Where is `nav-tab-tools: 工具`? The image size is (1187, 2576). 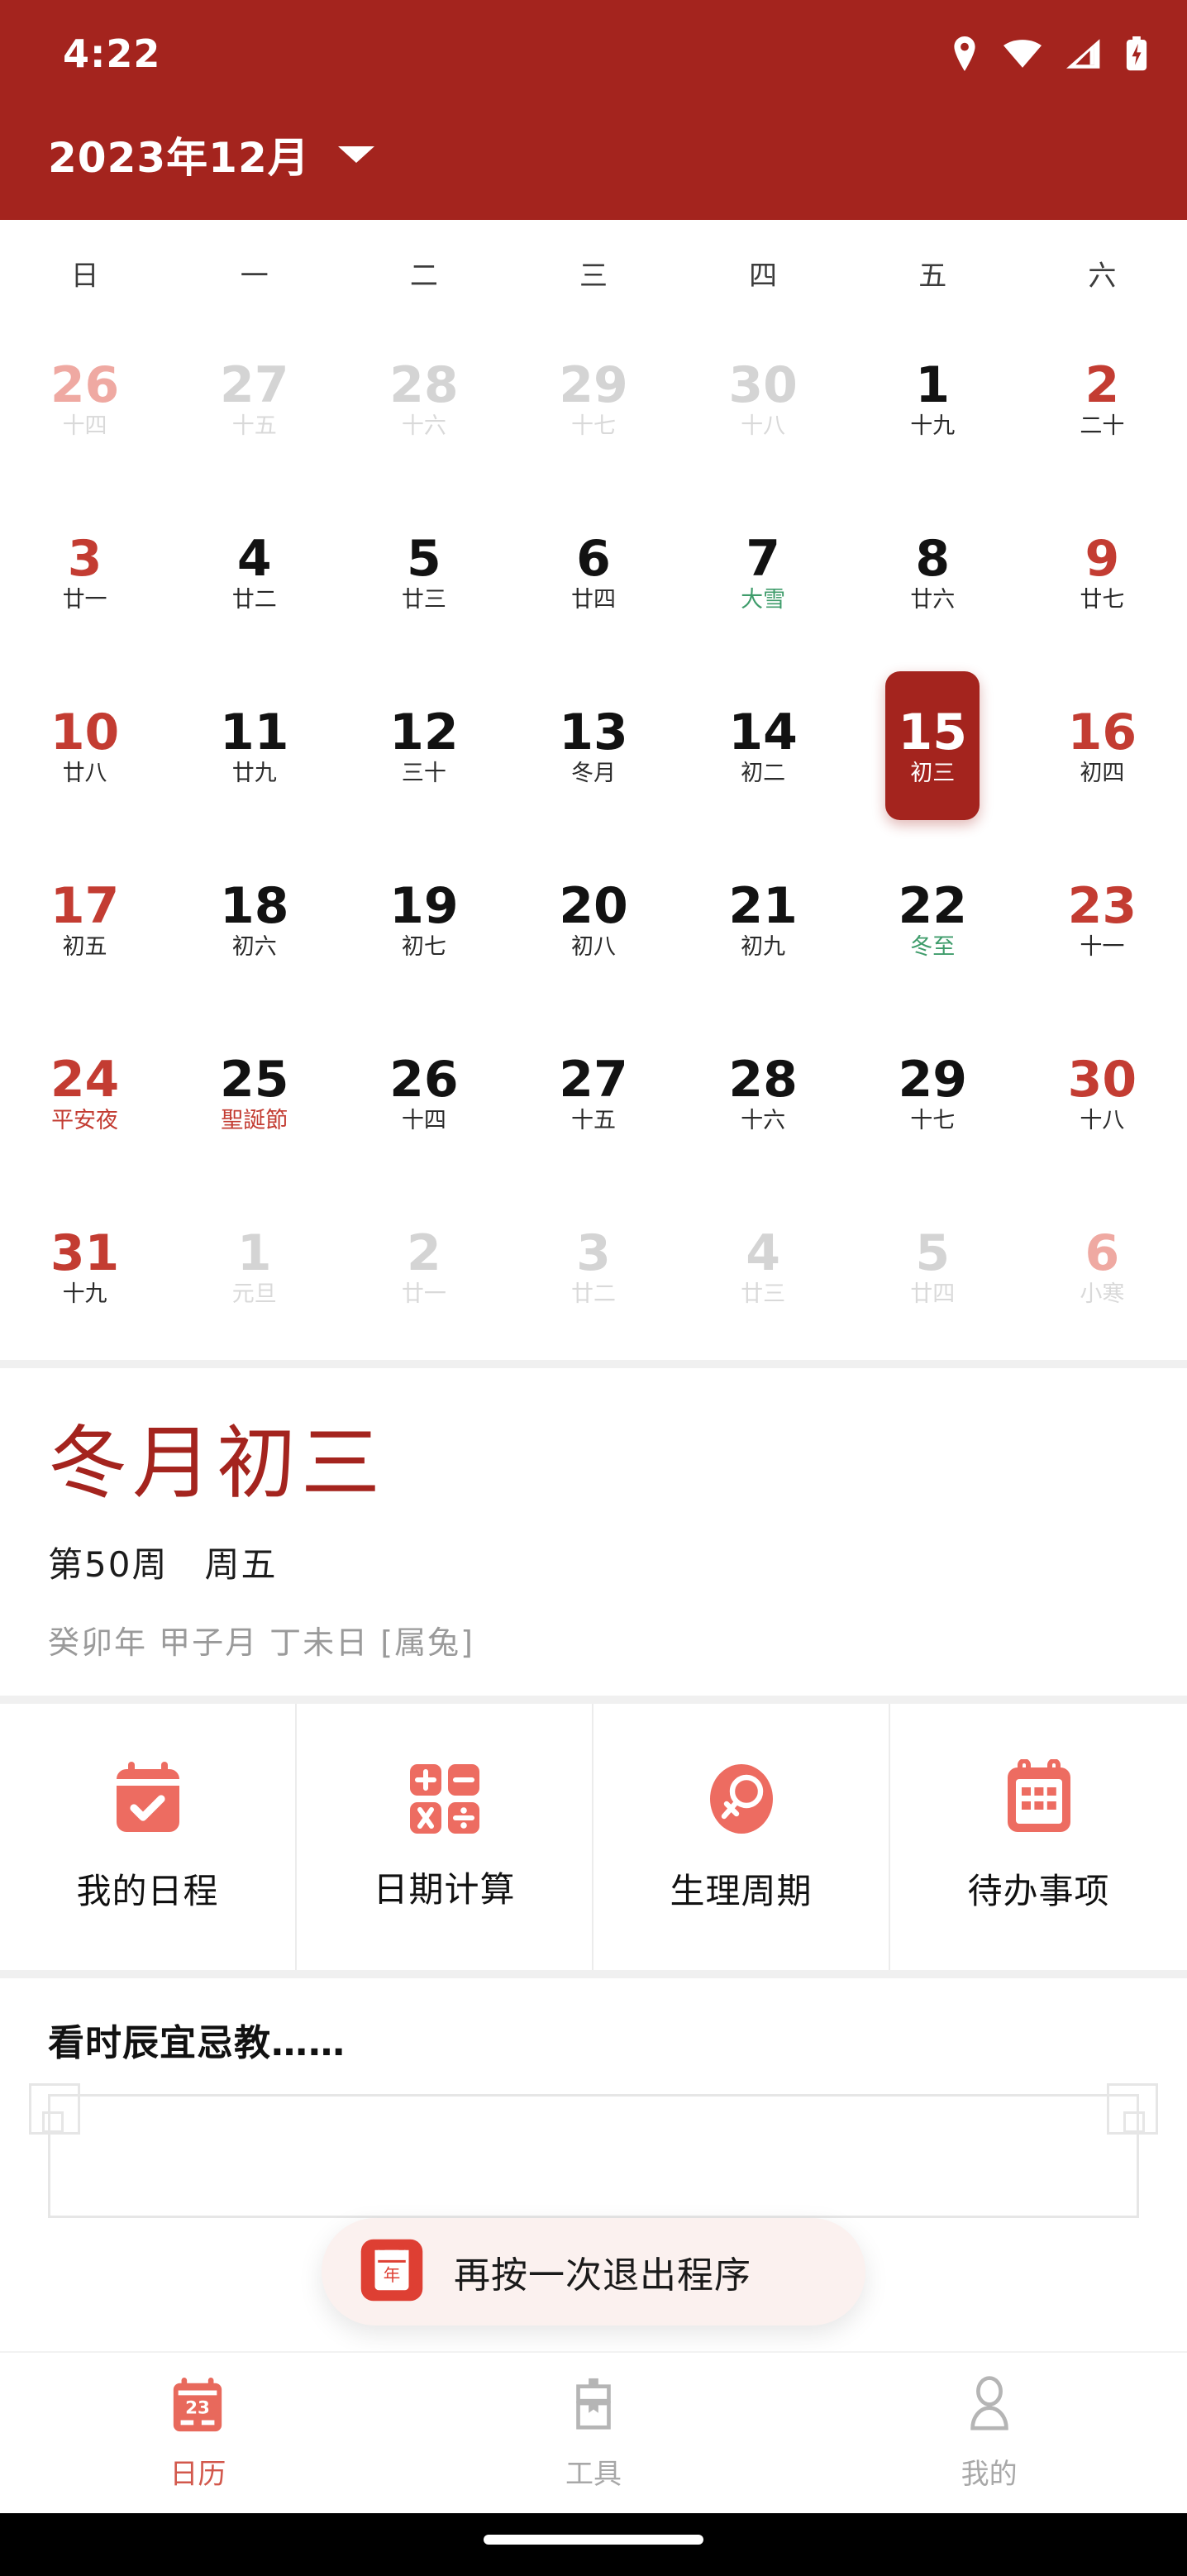
nav-tab-tools: 工具 is located at coordinates (594, 2433).